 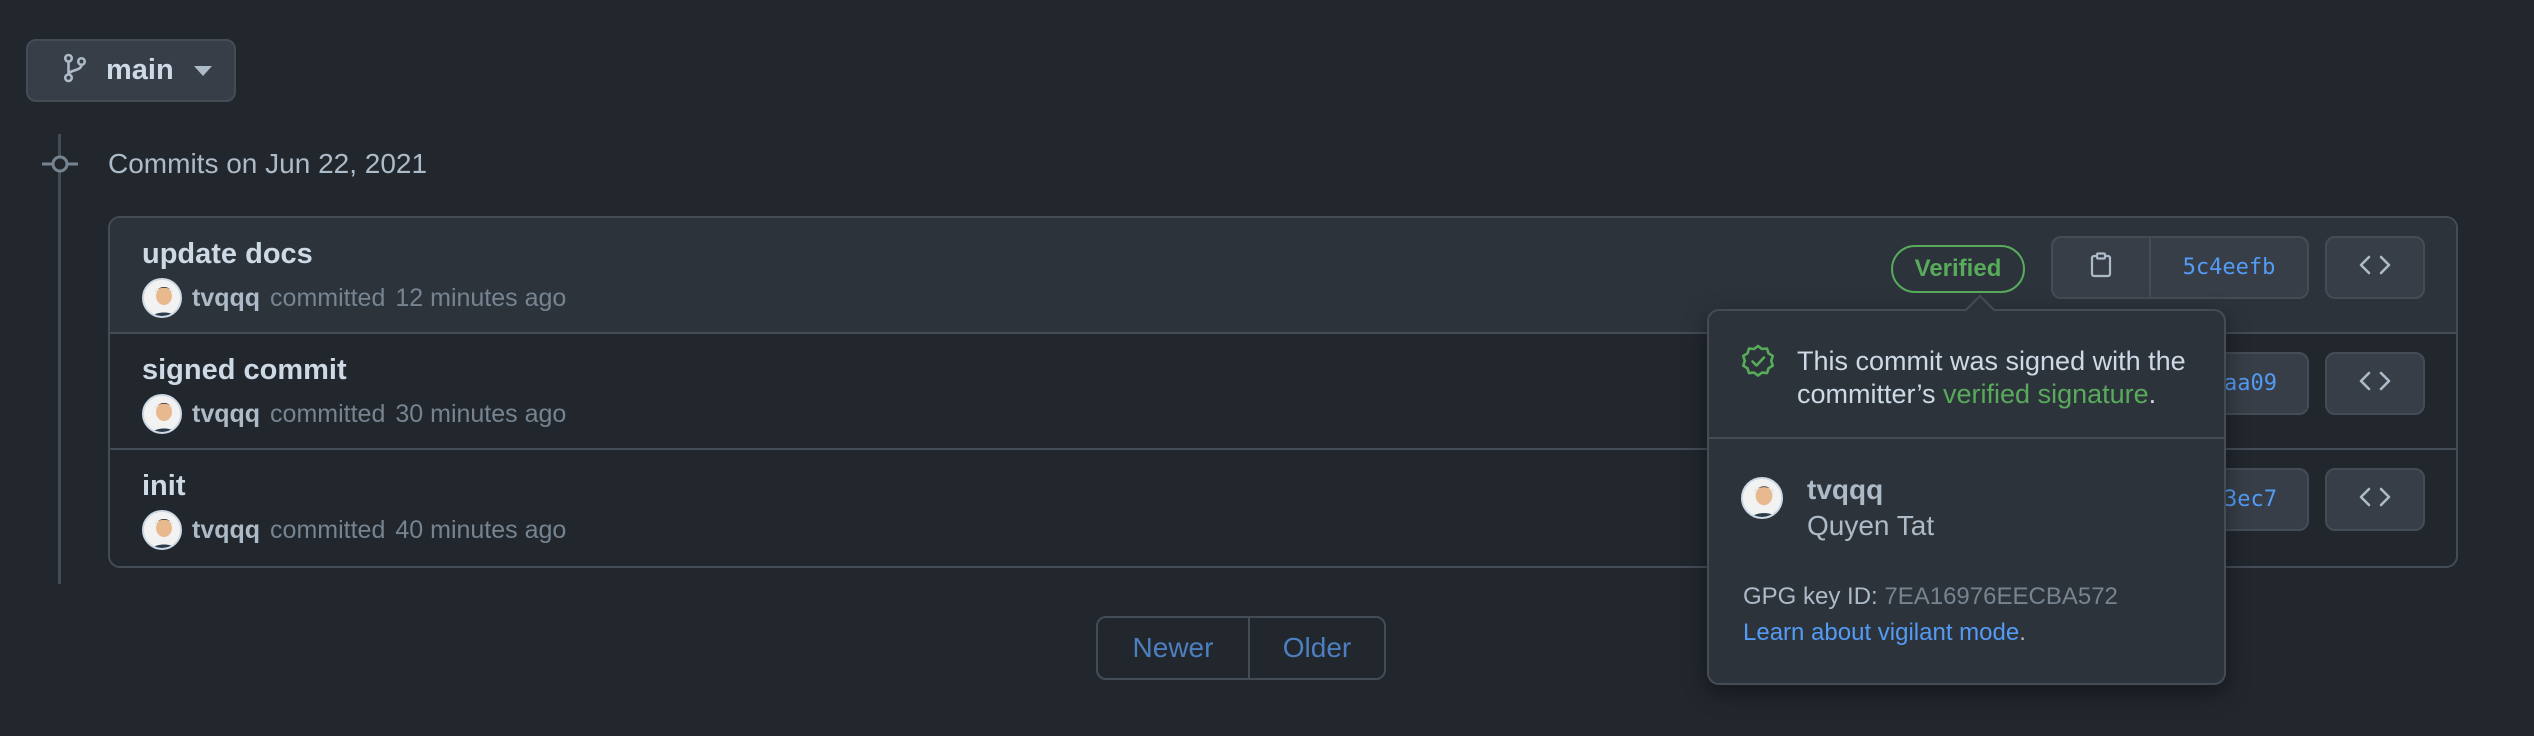 What do you see at coordinates (1871, 525) in the screenshot?
I see `signer-fullname: Quyen Tat` at bounding box center [1871, 525].